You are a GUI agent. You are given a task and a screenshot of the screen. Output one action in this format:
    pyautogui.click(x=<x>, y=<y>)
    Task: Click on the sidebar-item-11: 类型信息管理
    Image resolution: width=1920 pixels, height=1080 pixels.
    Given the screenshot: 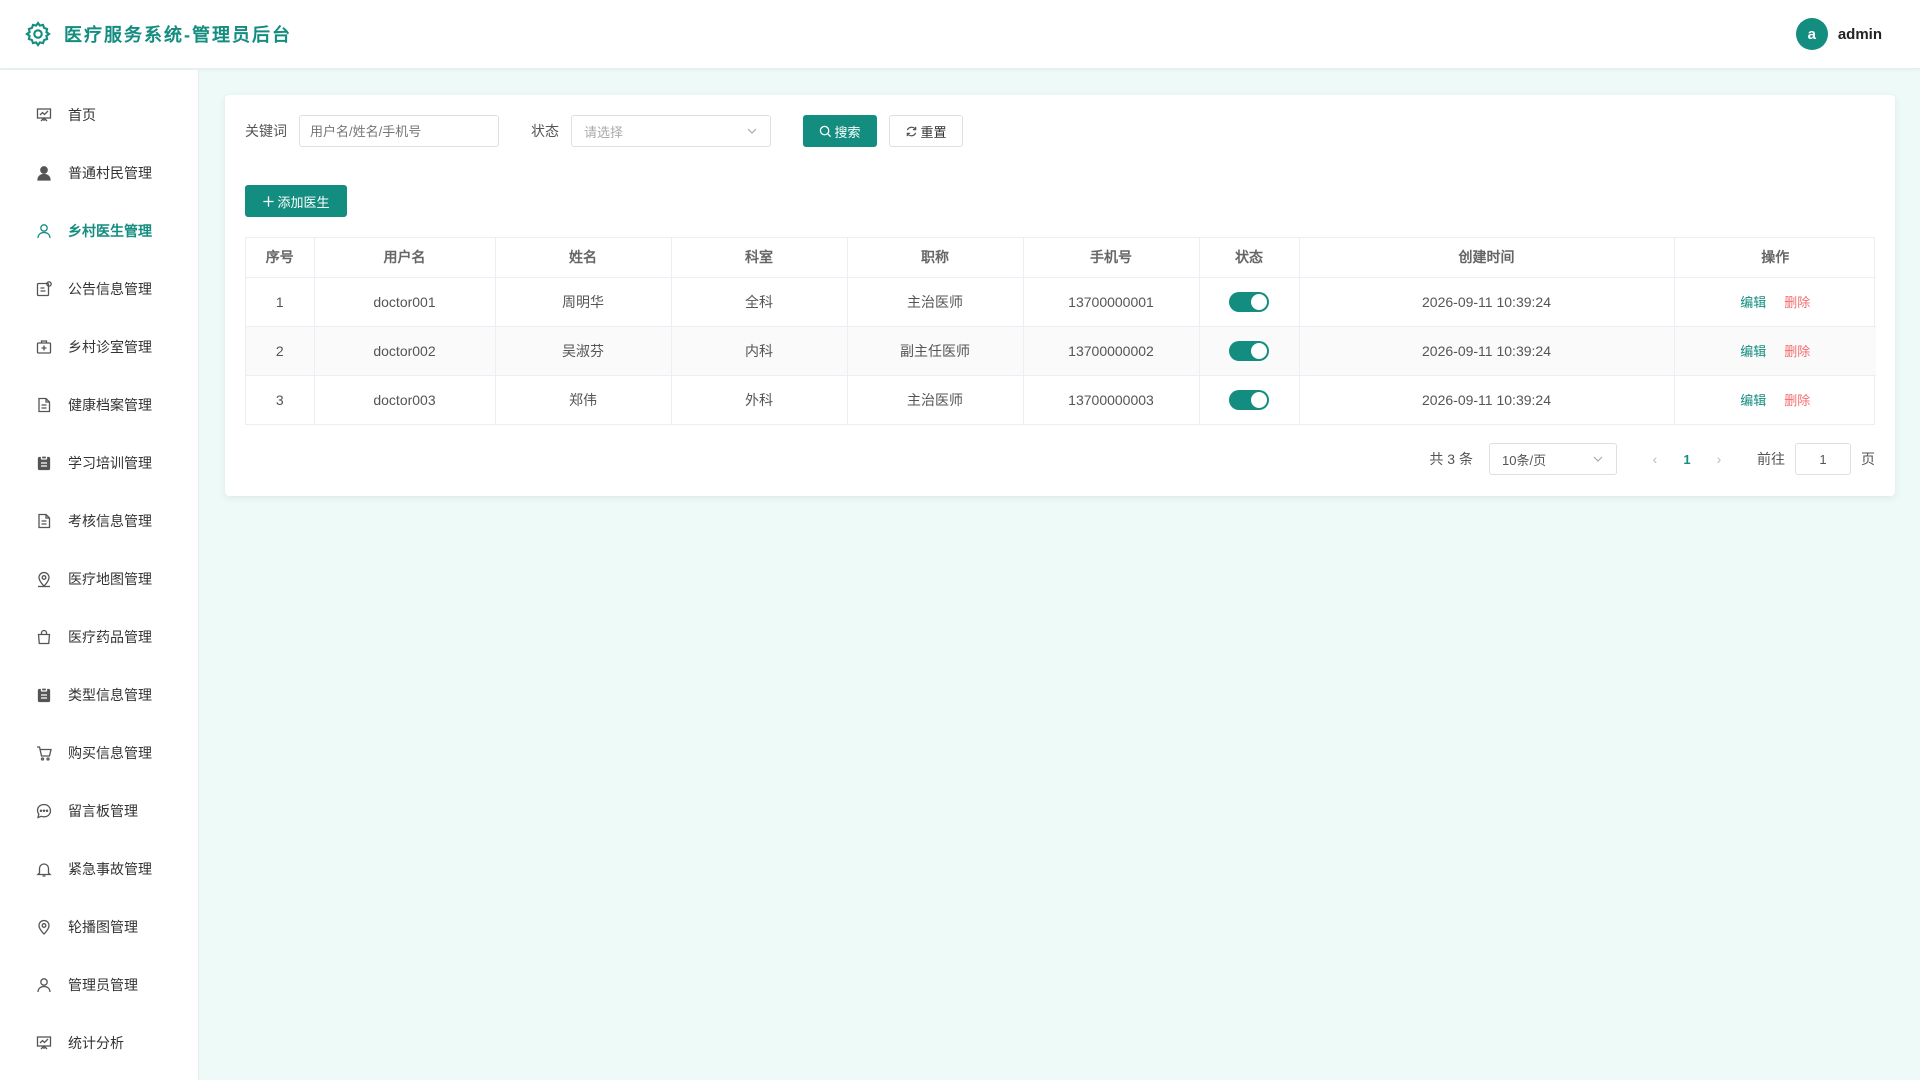 What is the action you would take?
    pyautogui.click(x=99, y=695)
    